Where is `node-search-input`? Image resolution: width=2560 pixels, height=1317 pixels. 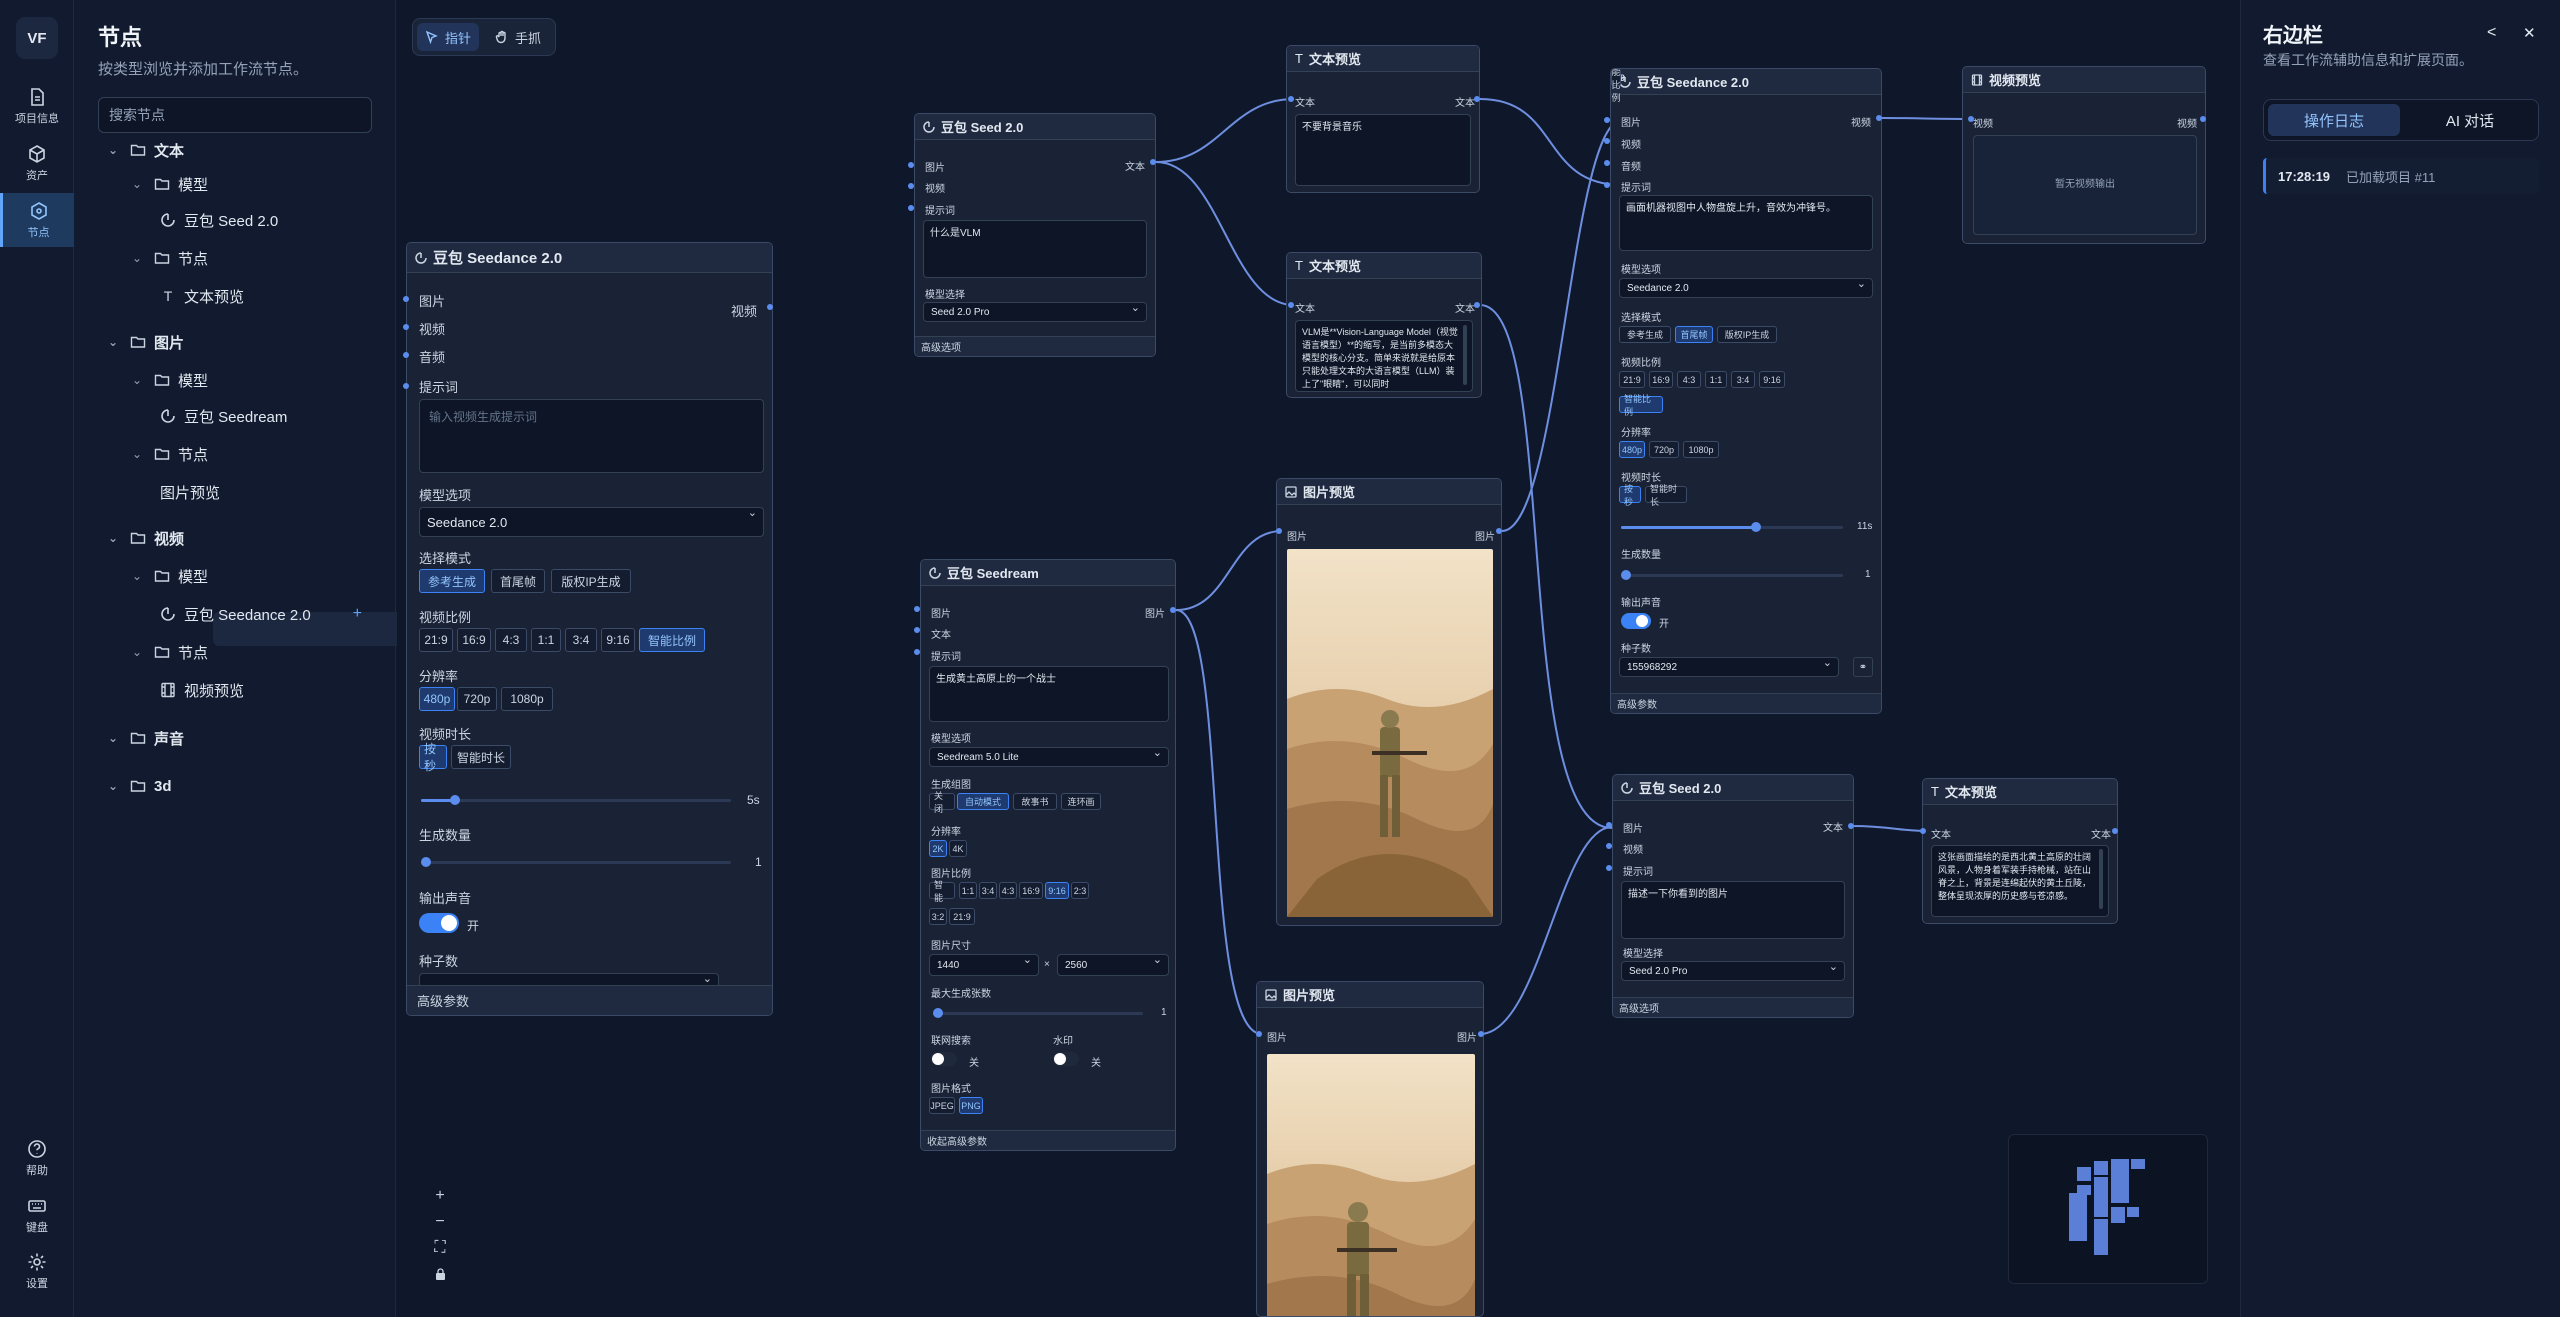 node-search-input is located at coordinates (235, 115).